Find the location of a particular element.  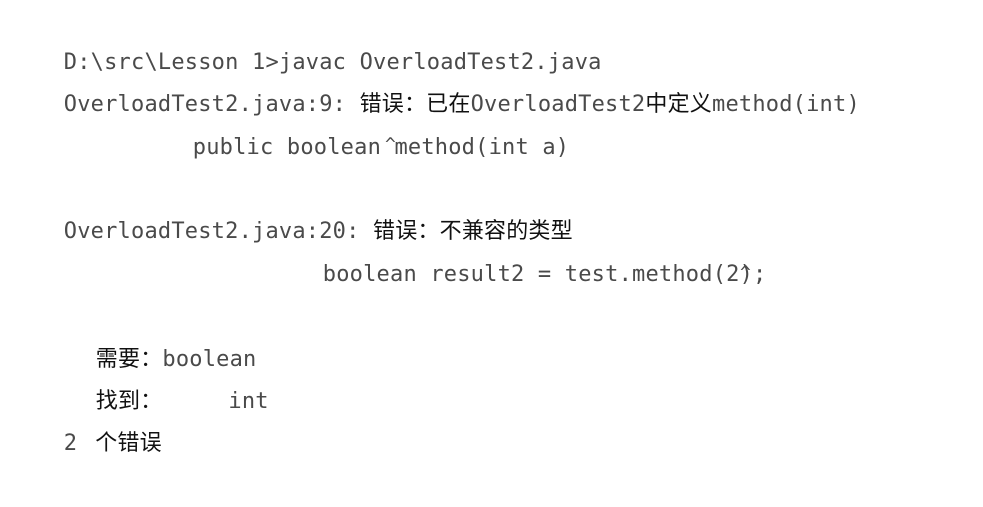

error1-message-method: method(int) is located at coordinates (786, 104).